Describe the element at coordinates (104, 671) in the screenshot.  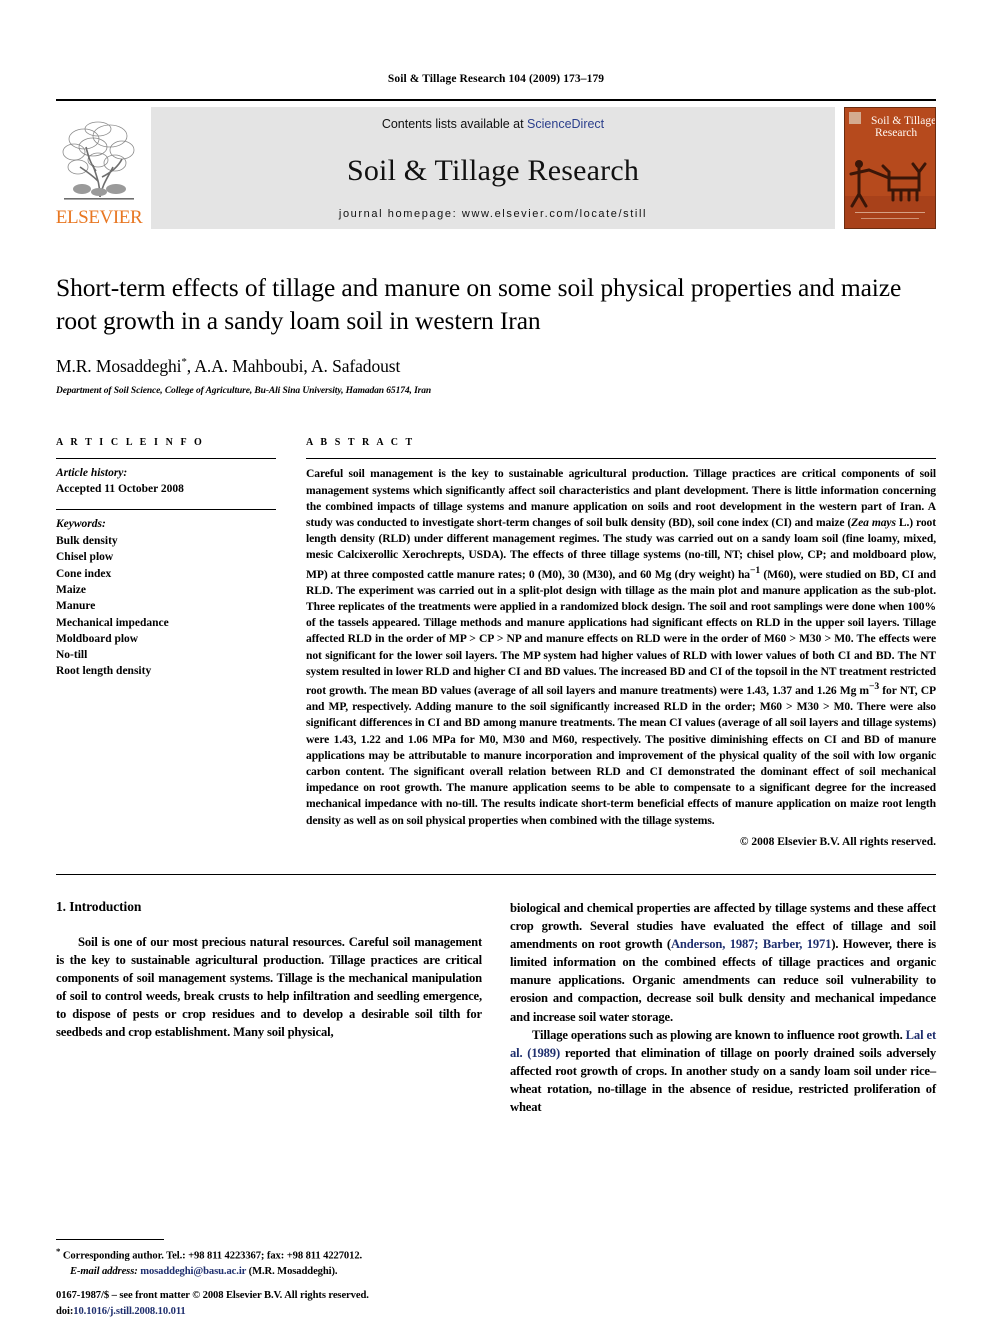
I see `list-item: Root length density` at that location.